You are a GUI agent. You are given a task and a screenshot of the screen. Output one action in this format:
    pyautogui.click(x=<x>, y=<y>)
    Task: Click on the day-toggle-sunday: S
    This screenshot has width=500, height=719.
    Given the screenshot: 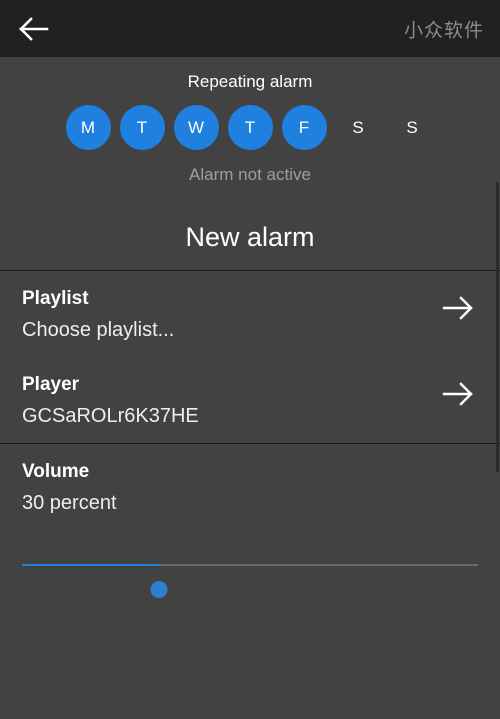 What is the action you would take?
    pyautogui.click(x=412, y=127)
    